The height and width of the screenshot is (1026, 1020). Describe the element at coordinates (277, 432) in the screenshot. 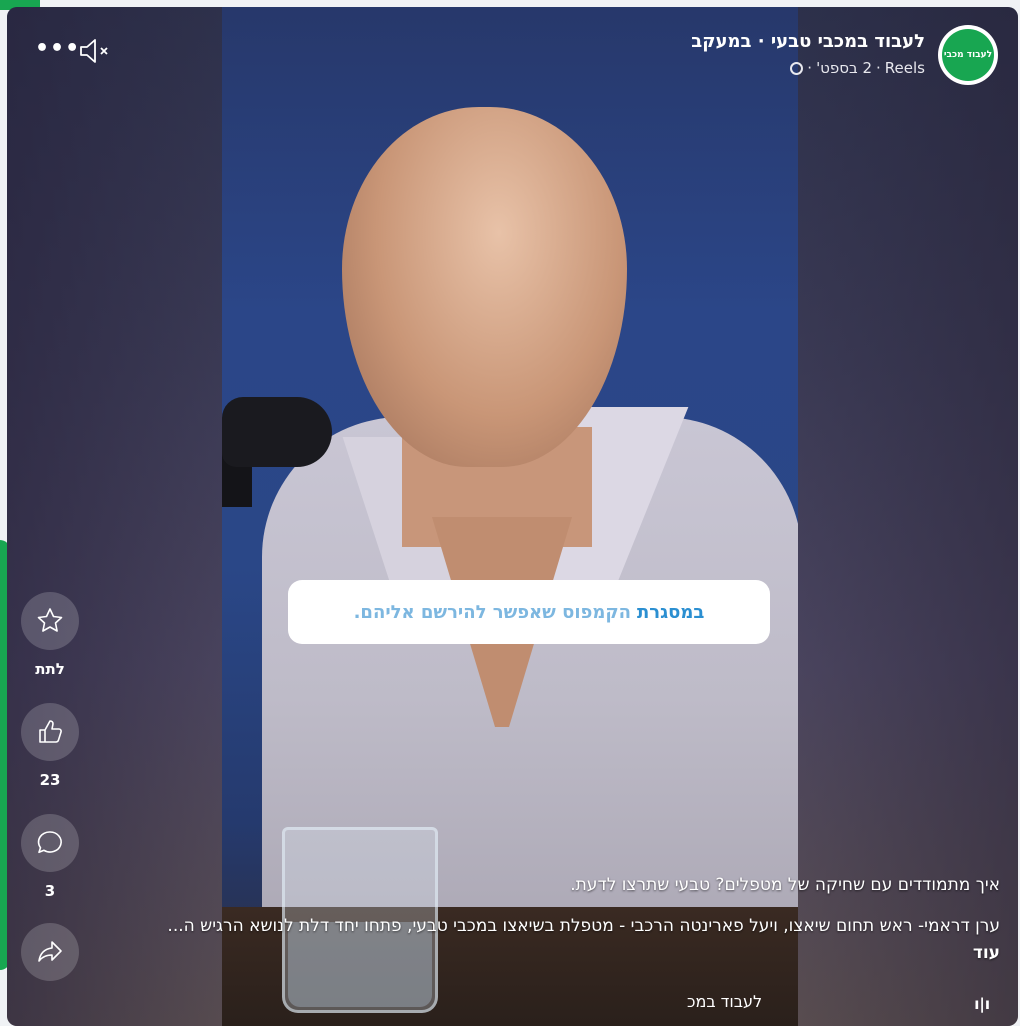

I see `video-microphone` at that location.